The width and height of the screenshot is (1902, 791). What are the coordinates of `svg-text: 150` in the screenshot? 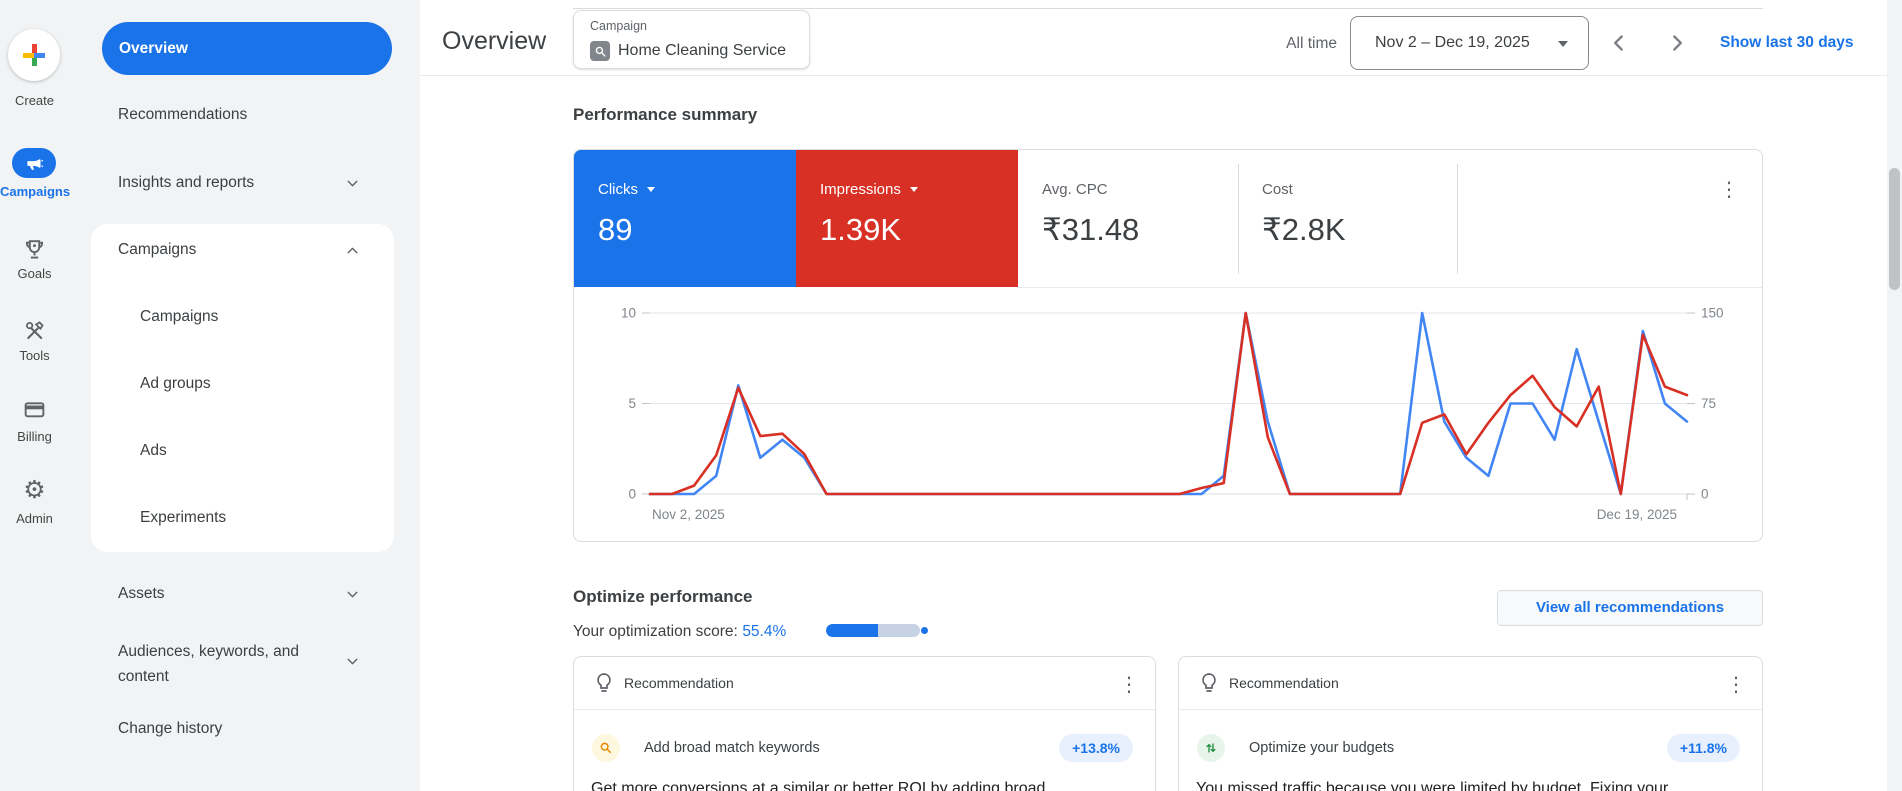 It's located at (1712, 313).